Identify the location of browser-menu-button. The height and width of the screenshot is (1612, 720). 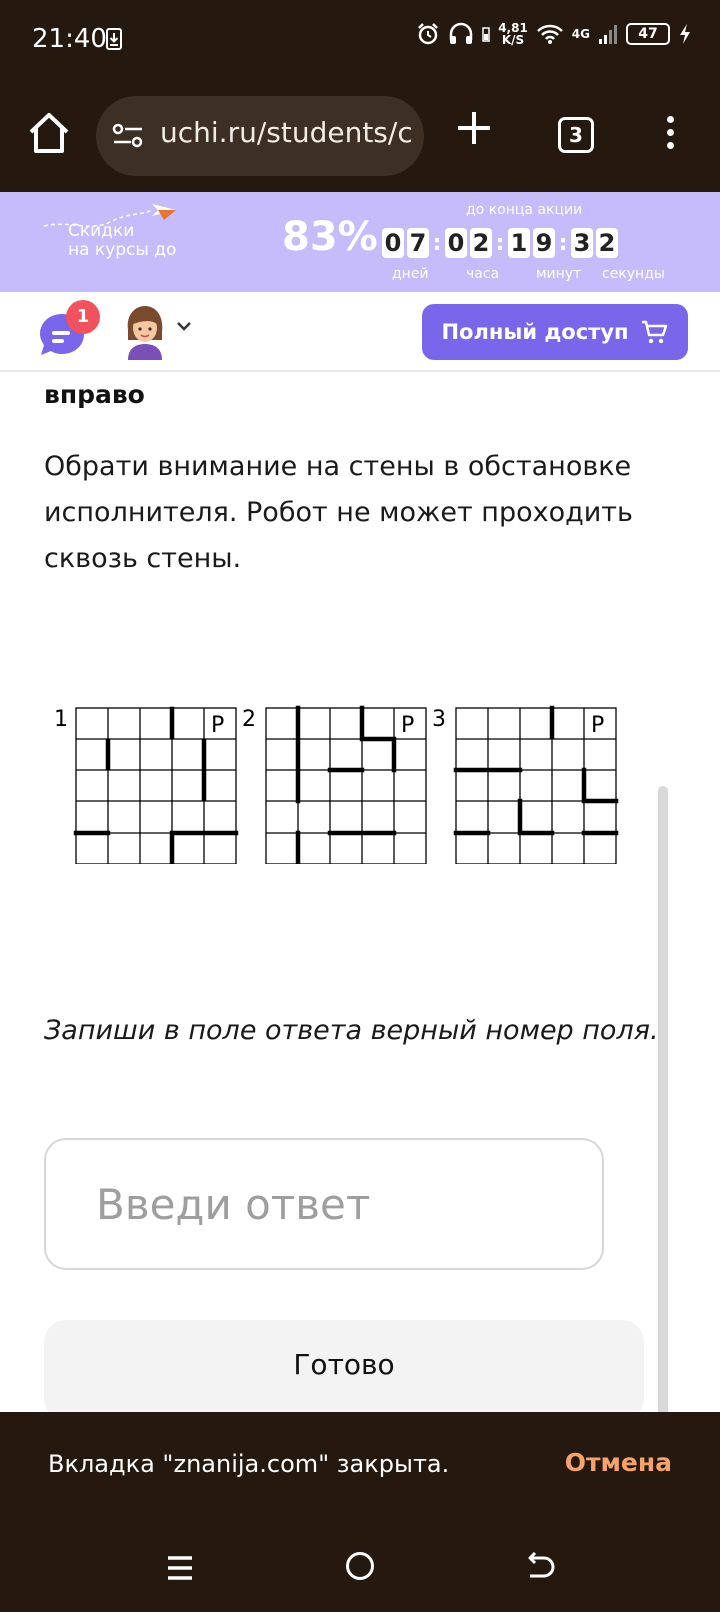
(670, 136).